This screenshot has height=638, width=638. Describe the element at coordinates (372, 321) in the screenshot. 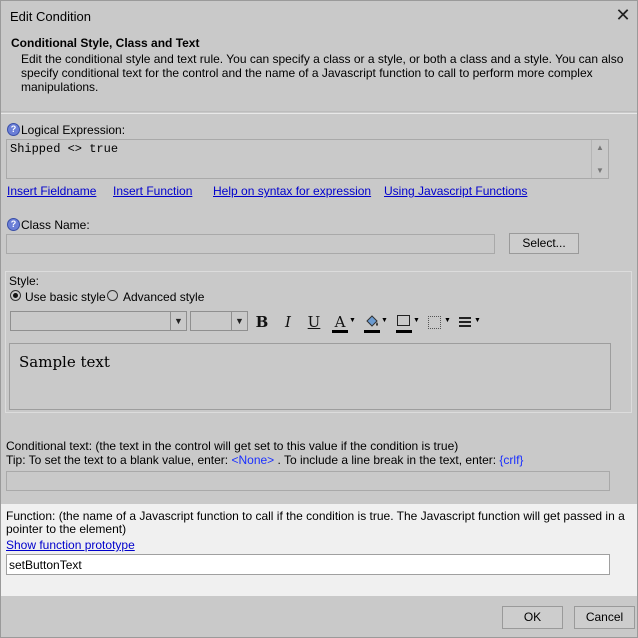

I see `paint-bucket-icon` at that location.